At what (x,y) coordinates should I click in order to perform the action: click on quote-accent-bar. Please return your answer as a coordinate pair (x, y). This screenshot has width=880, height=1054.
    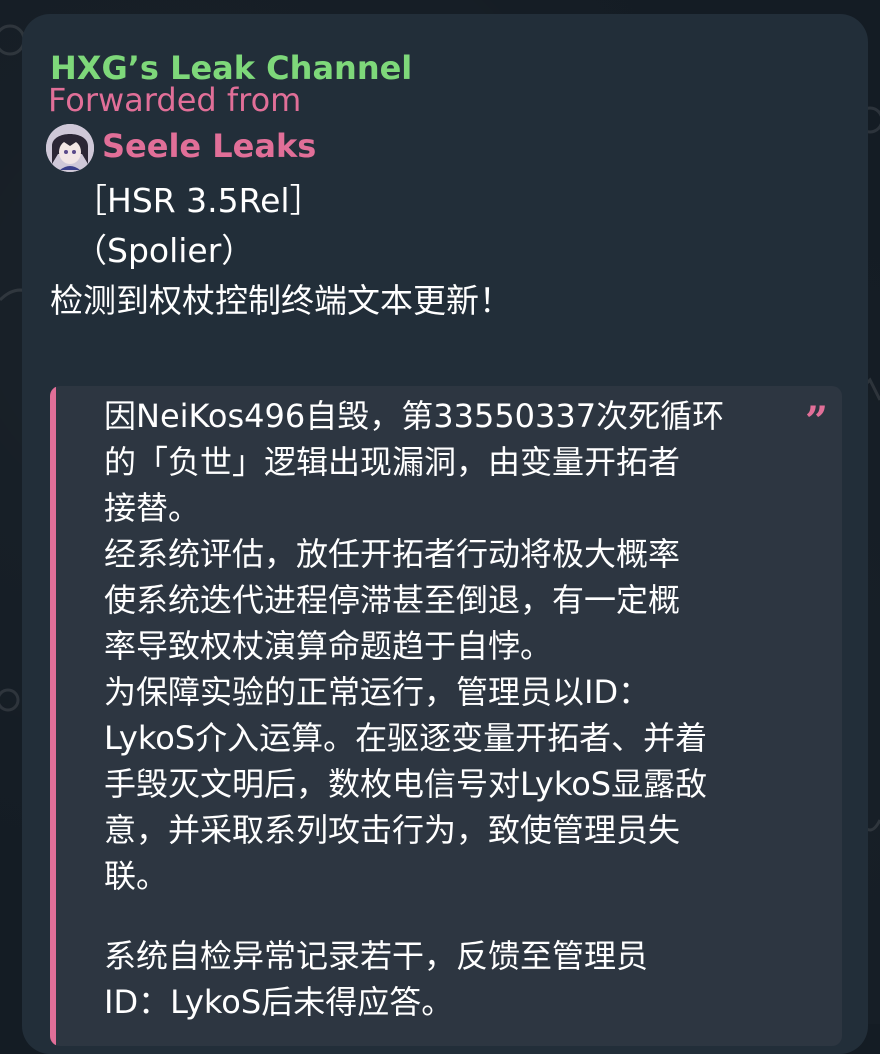
    Looking at the image, I should click on (53, 716).